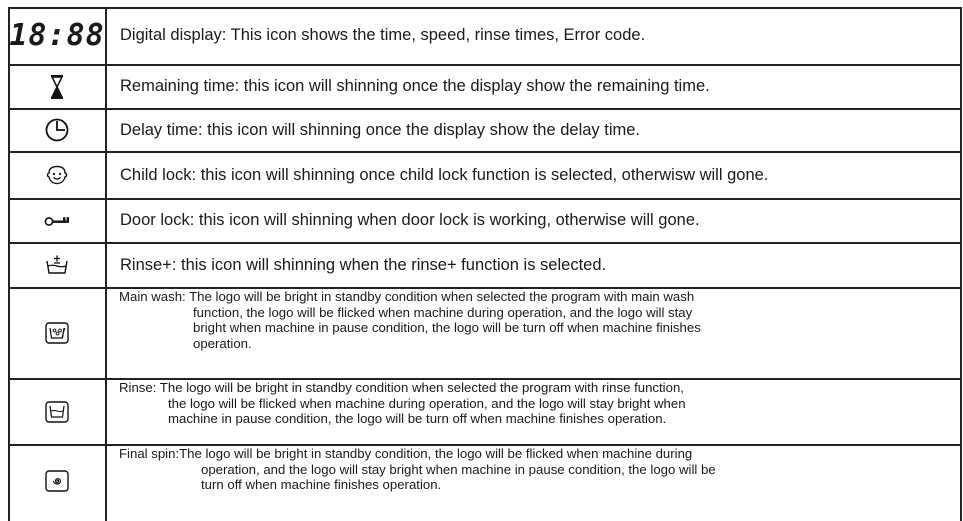 The height and width of the screenshot is (521, 963). I want to click on rinse-icon, so click(57, 411).